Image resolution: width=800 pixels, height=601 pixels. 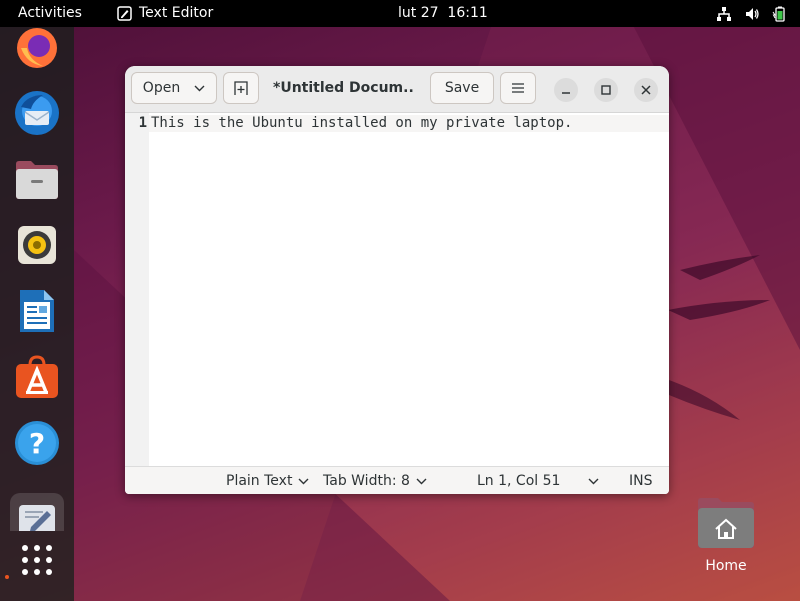 I want to click on dock-thunderbird, so click(x=37, y=113).